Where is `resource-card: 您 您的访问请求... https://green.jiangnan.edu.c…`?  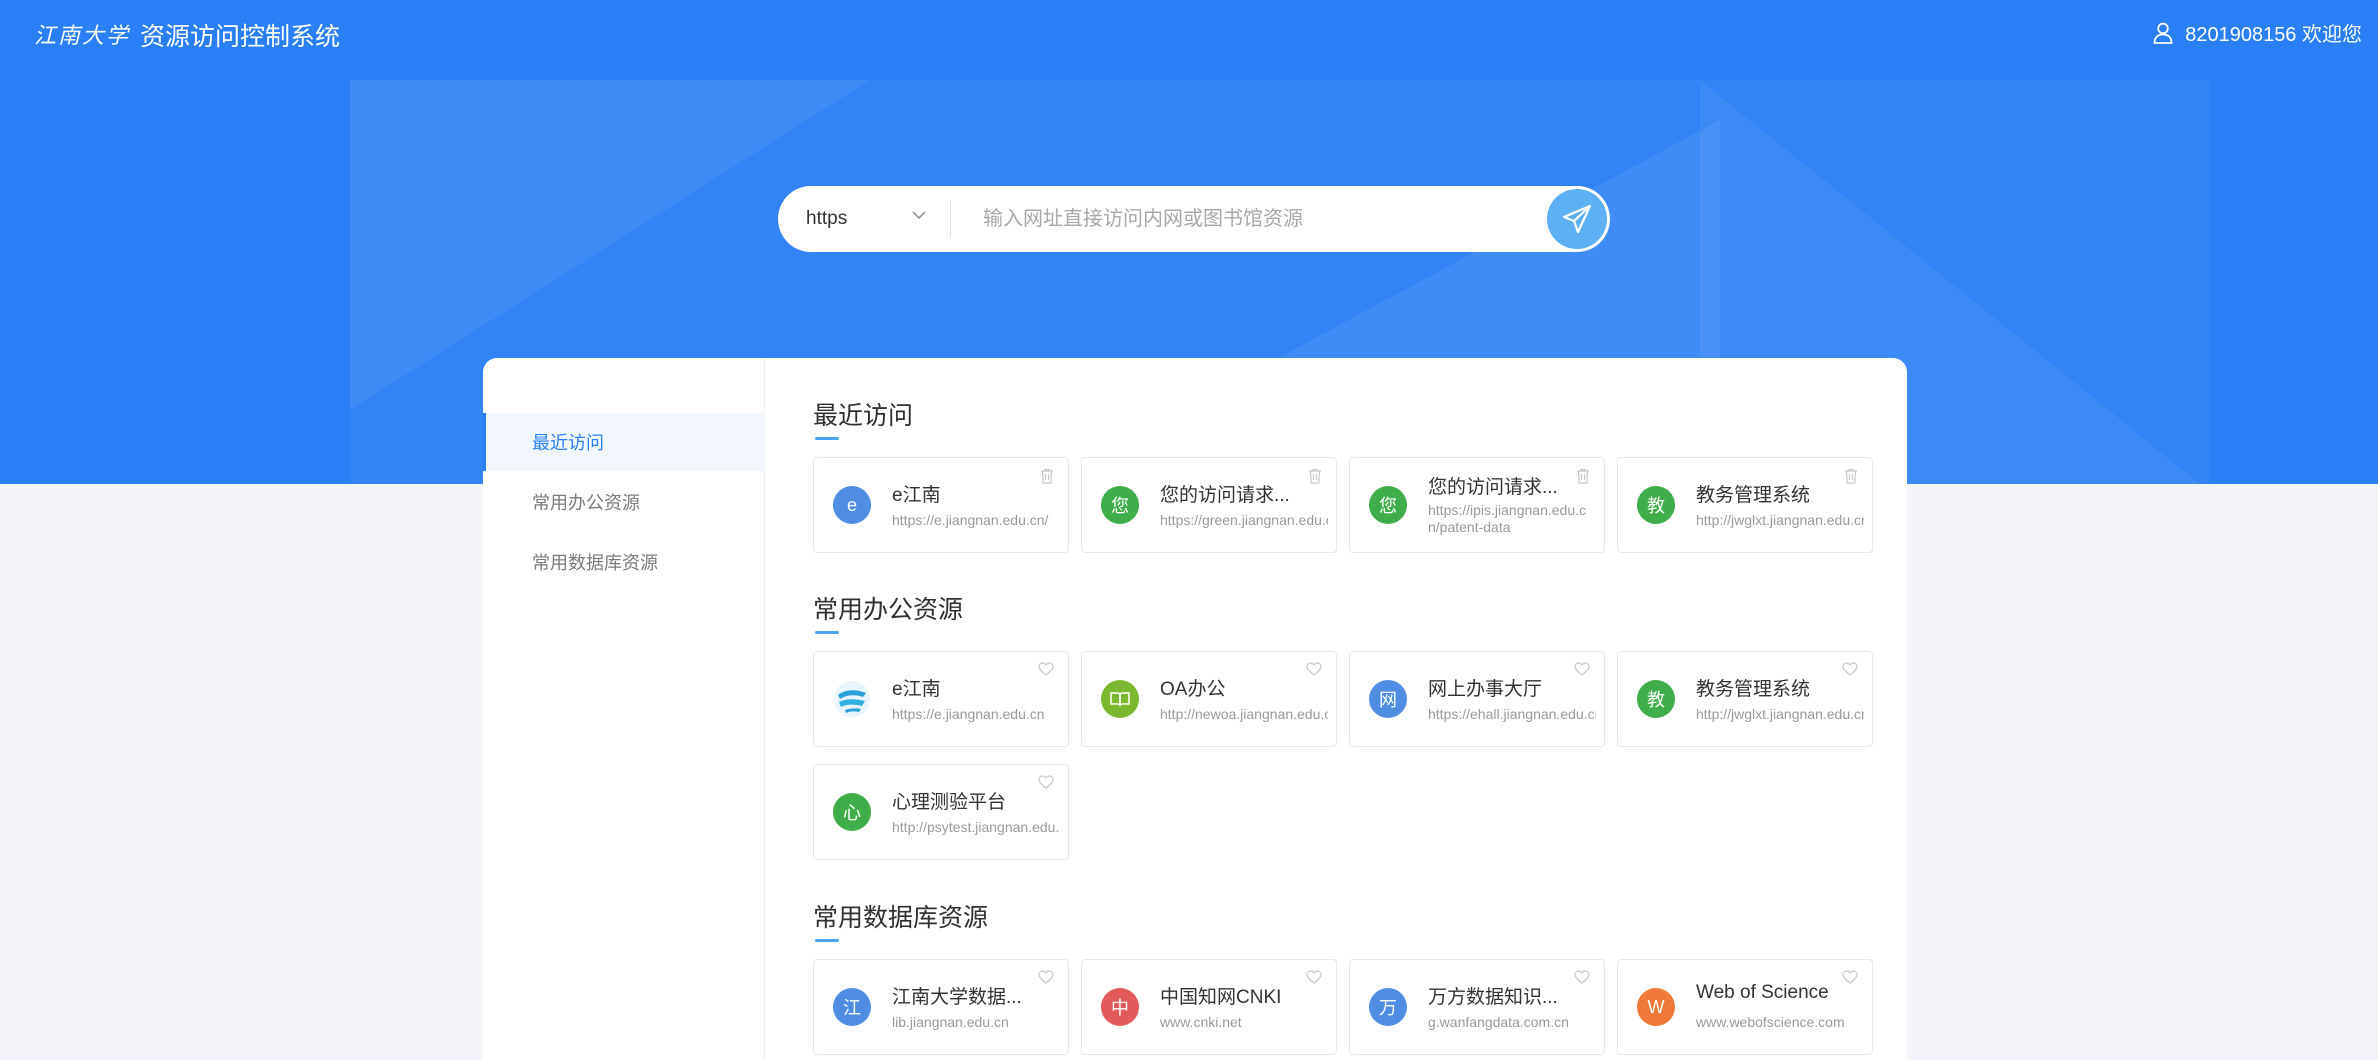 resource-card: 您 您的访问请求... https://green.jiangnan.edu.c… is located at coordinates (1209, 505).